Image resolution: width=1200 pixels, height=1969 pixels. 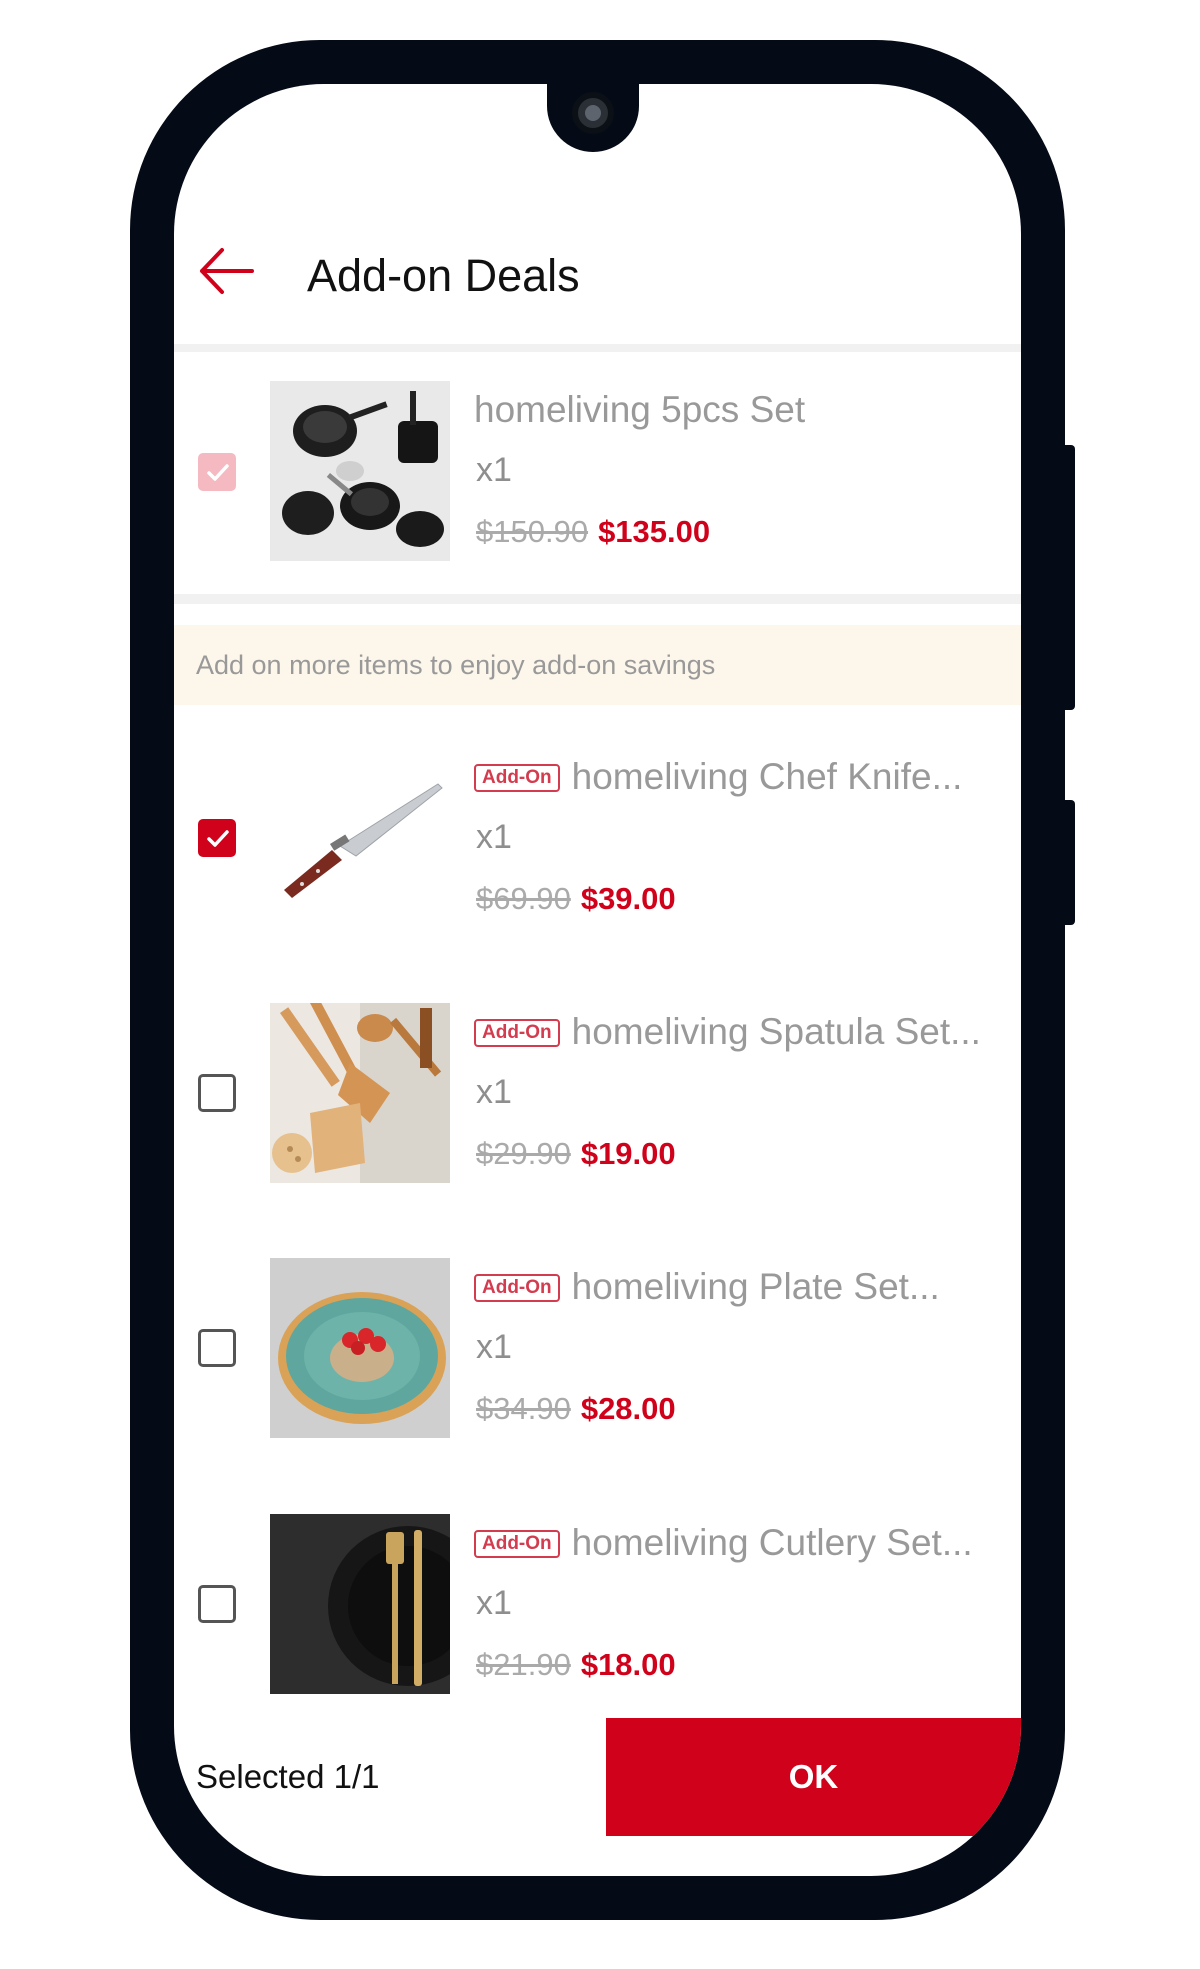 I want to click on addon-item-price: $34.90 $28.00, so click(x=576, y=1409).